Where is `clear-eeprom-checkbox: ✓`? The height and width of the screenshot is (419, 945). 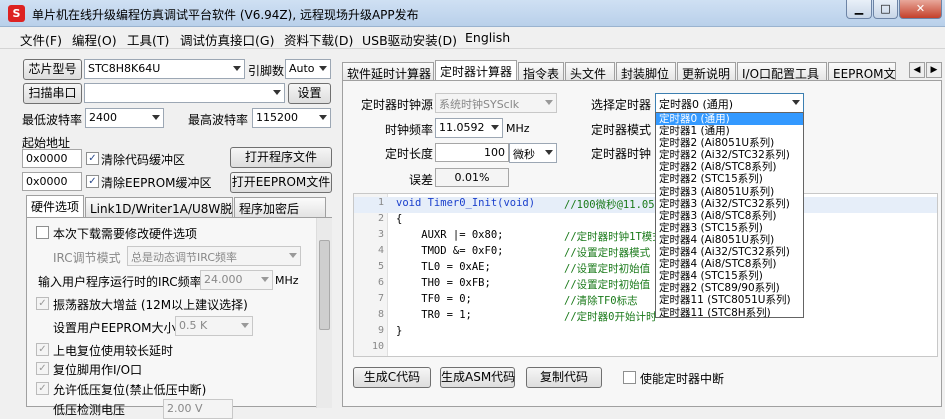 clear-eeprom-checkbox: ✓ is located at coordinates (92, 181).